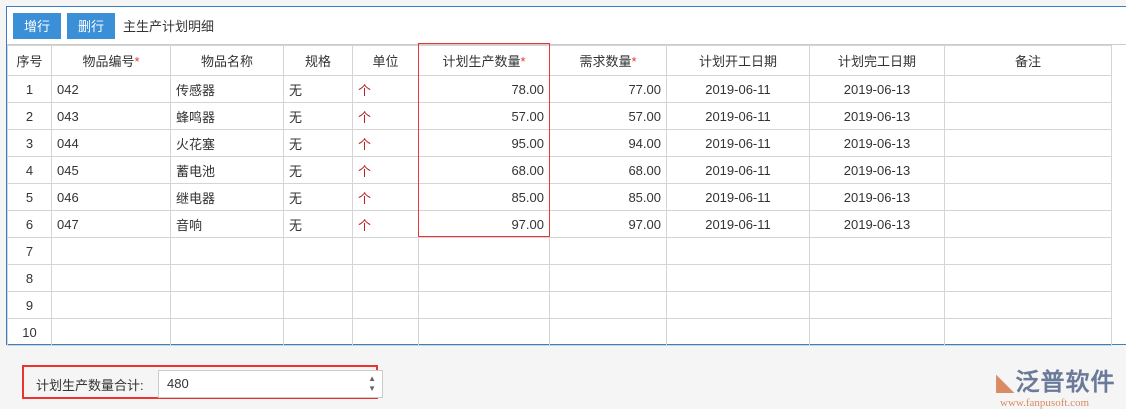 This screenshot has height=409, width=1126. I want to click on table-row: 6 047 音响无个 97.00 97.00 2019-06-11 2019-06-13, so click(559, 224).